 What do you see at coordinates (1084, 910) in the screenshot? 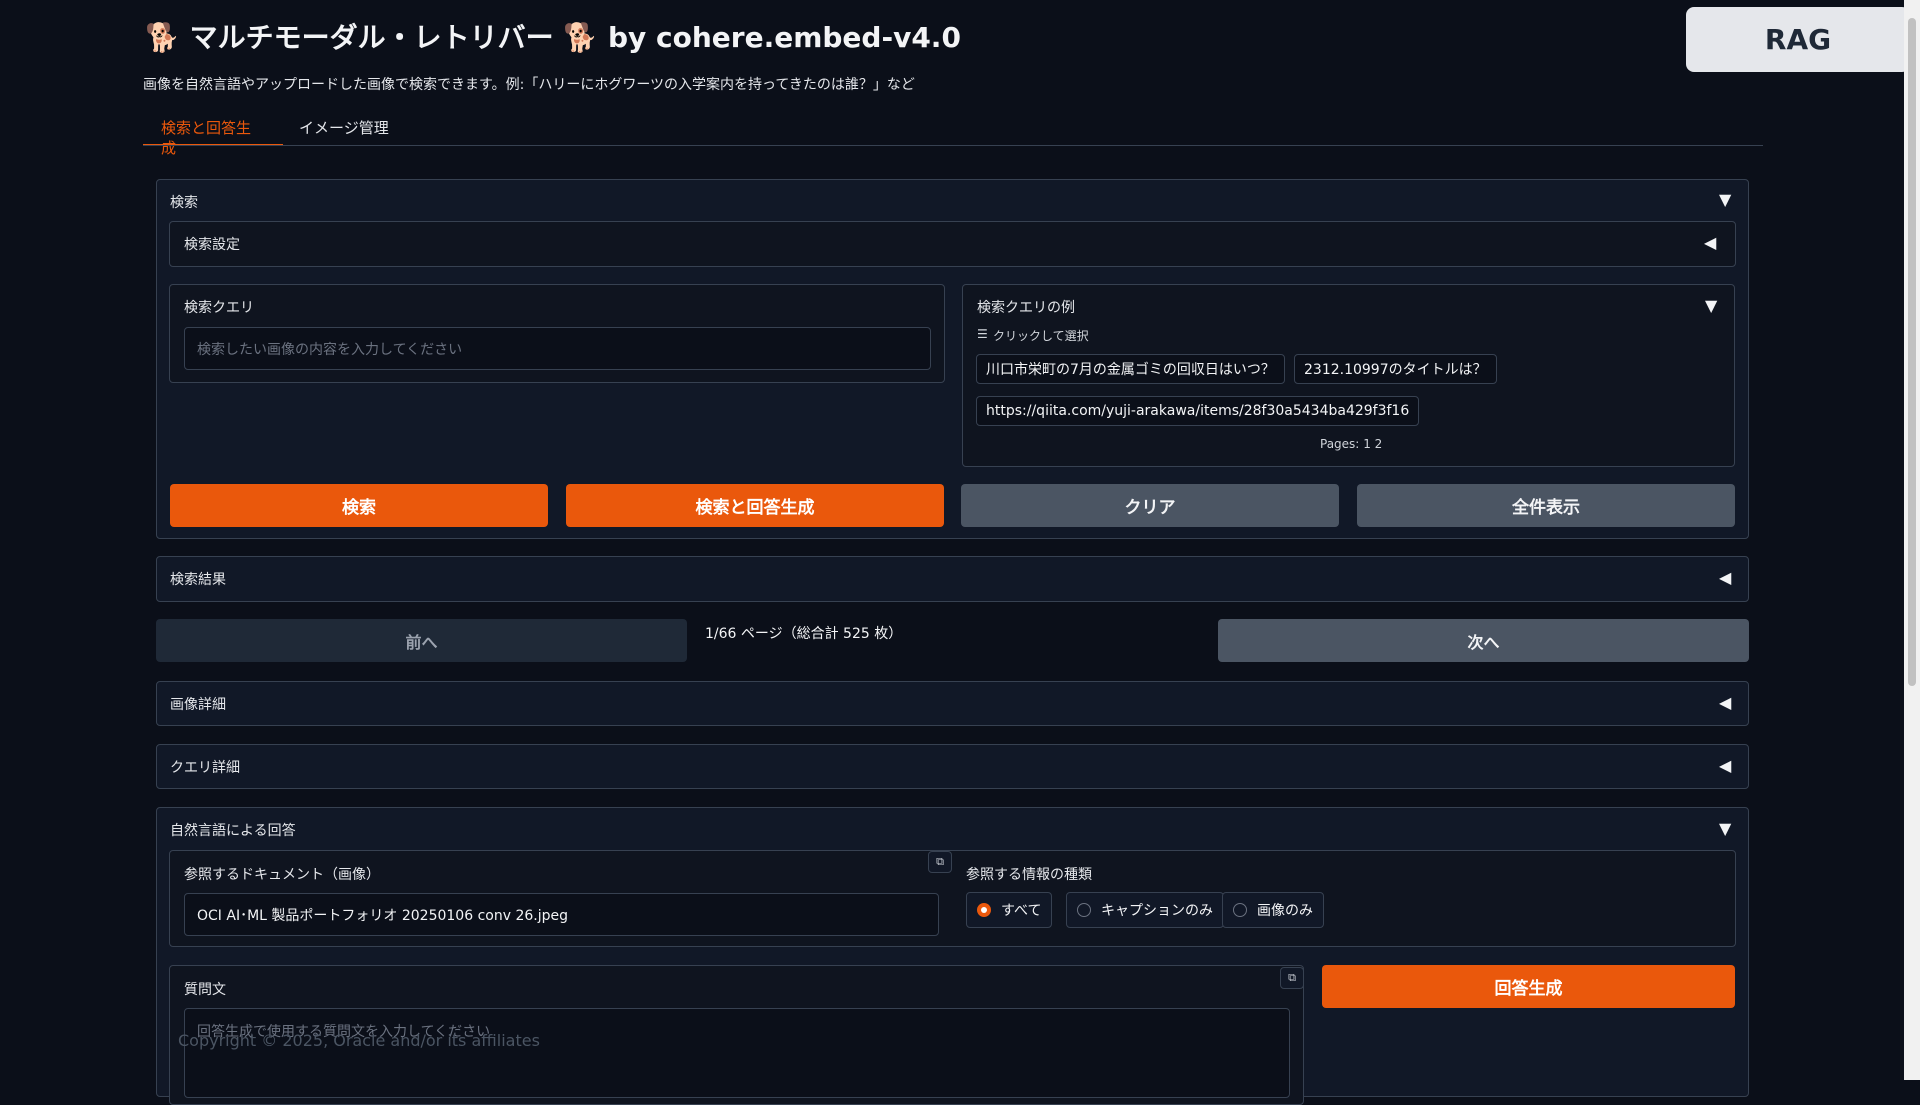
I see `radio-caption-only-dot` at bounding box center [1084, 910].